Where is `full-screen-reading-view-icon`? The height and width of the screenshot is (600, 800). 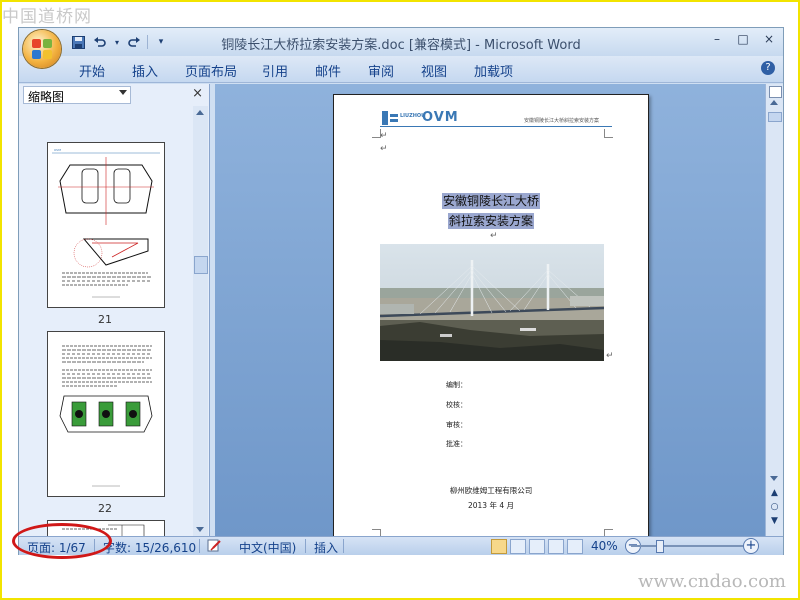
full-screen-reading-view-icon is located at coordinates (518, 546).